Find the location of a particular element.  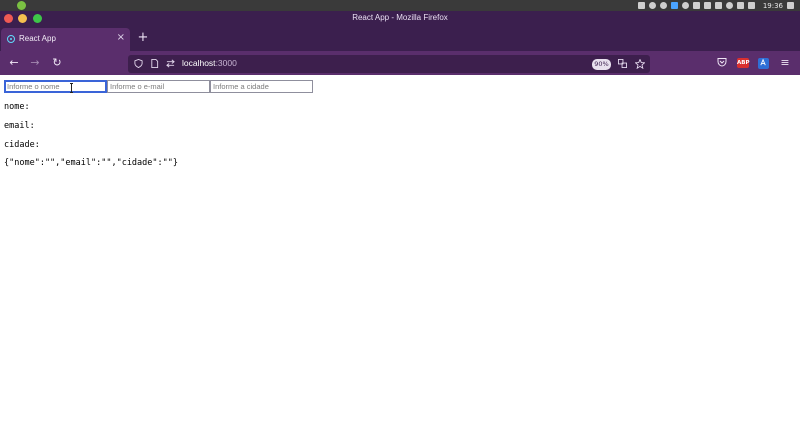

menu-arrow-icon is located at coordinates (751, 5).